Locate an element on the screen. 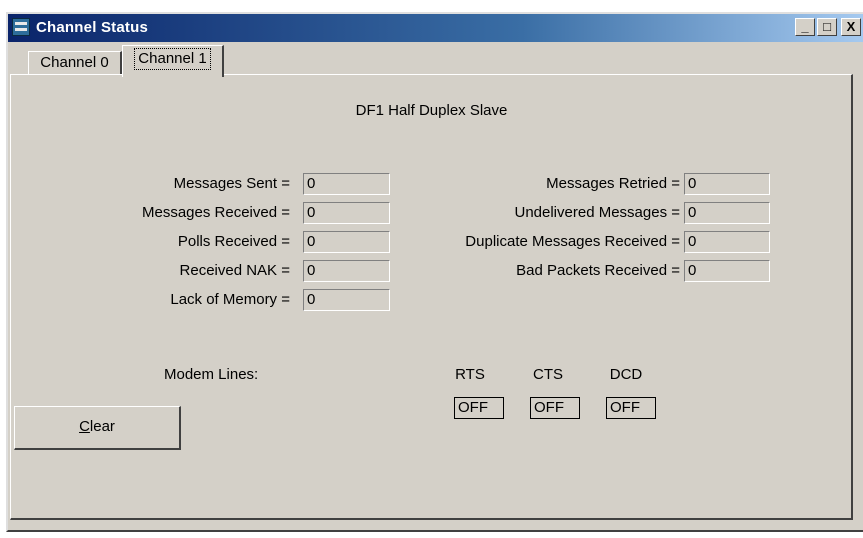 The image size is (863, 538). undelivered-messages-field: 0 is located at coordinates (727, 213).